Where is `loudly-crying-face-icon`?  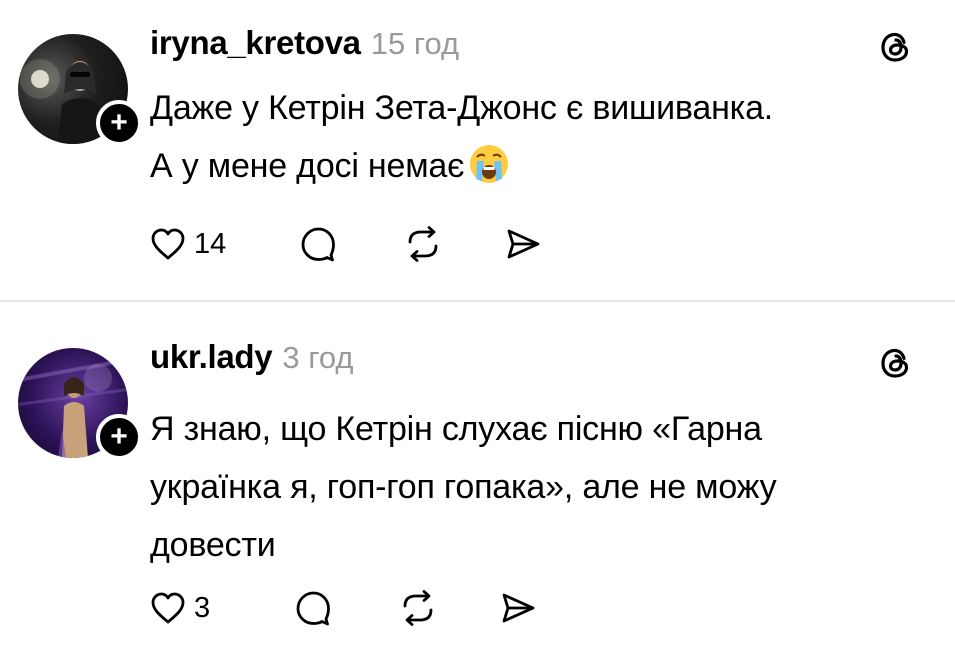
loudly-crying-face-icon is located at coordinates (489, 164).